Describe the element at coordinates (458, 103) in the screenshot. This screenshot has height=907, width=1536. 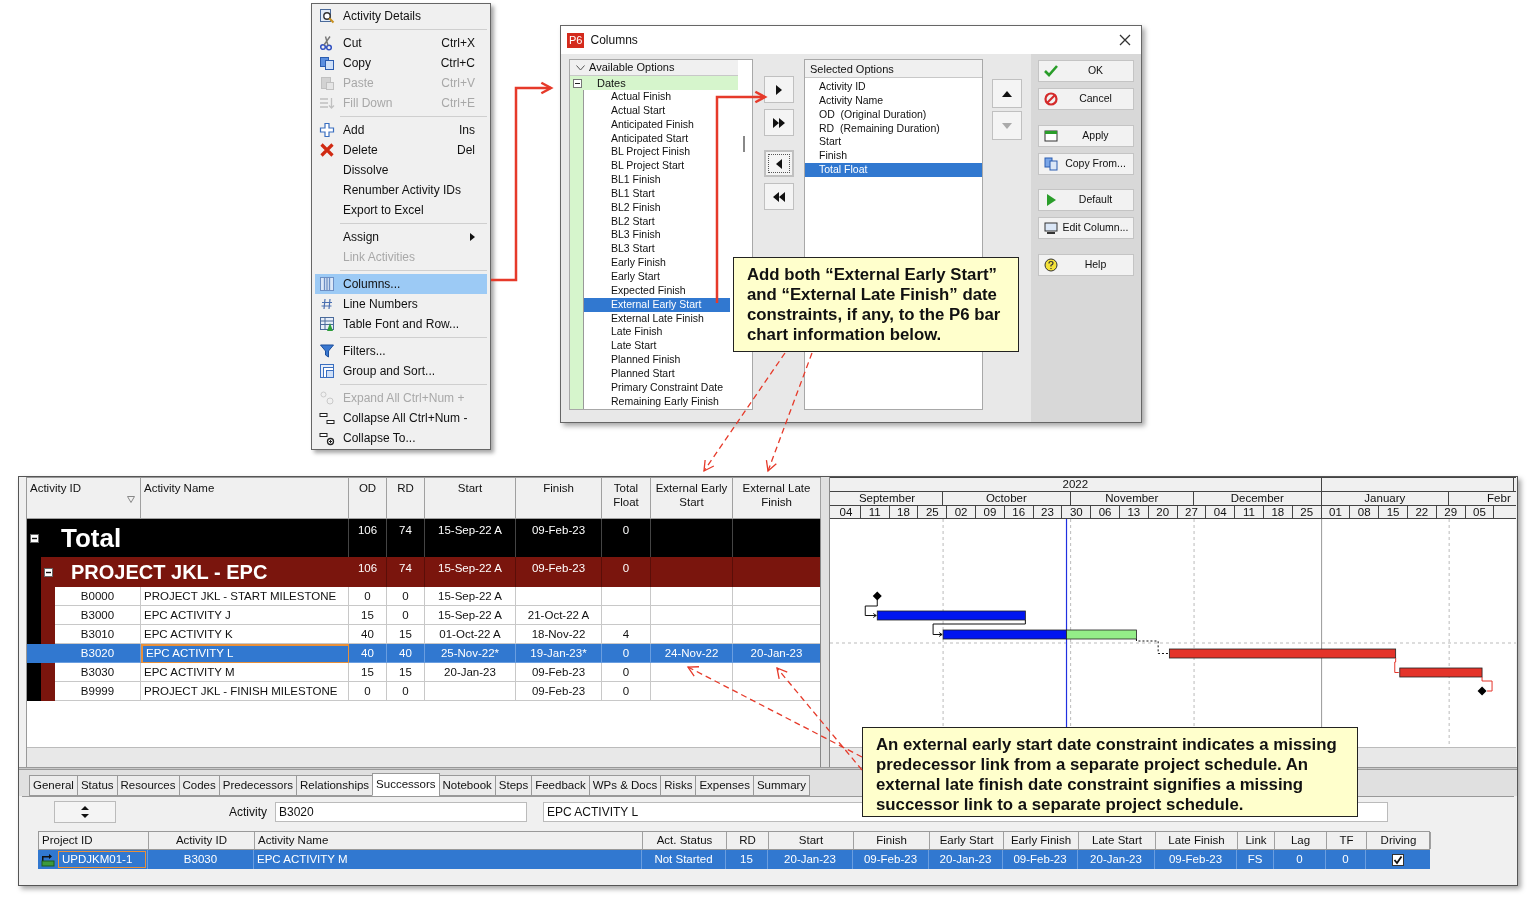
I see `shortcut-text: Ctrl+E` at that location.